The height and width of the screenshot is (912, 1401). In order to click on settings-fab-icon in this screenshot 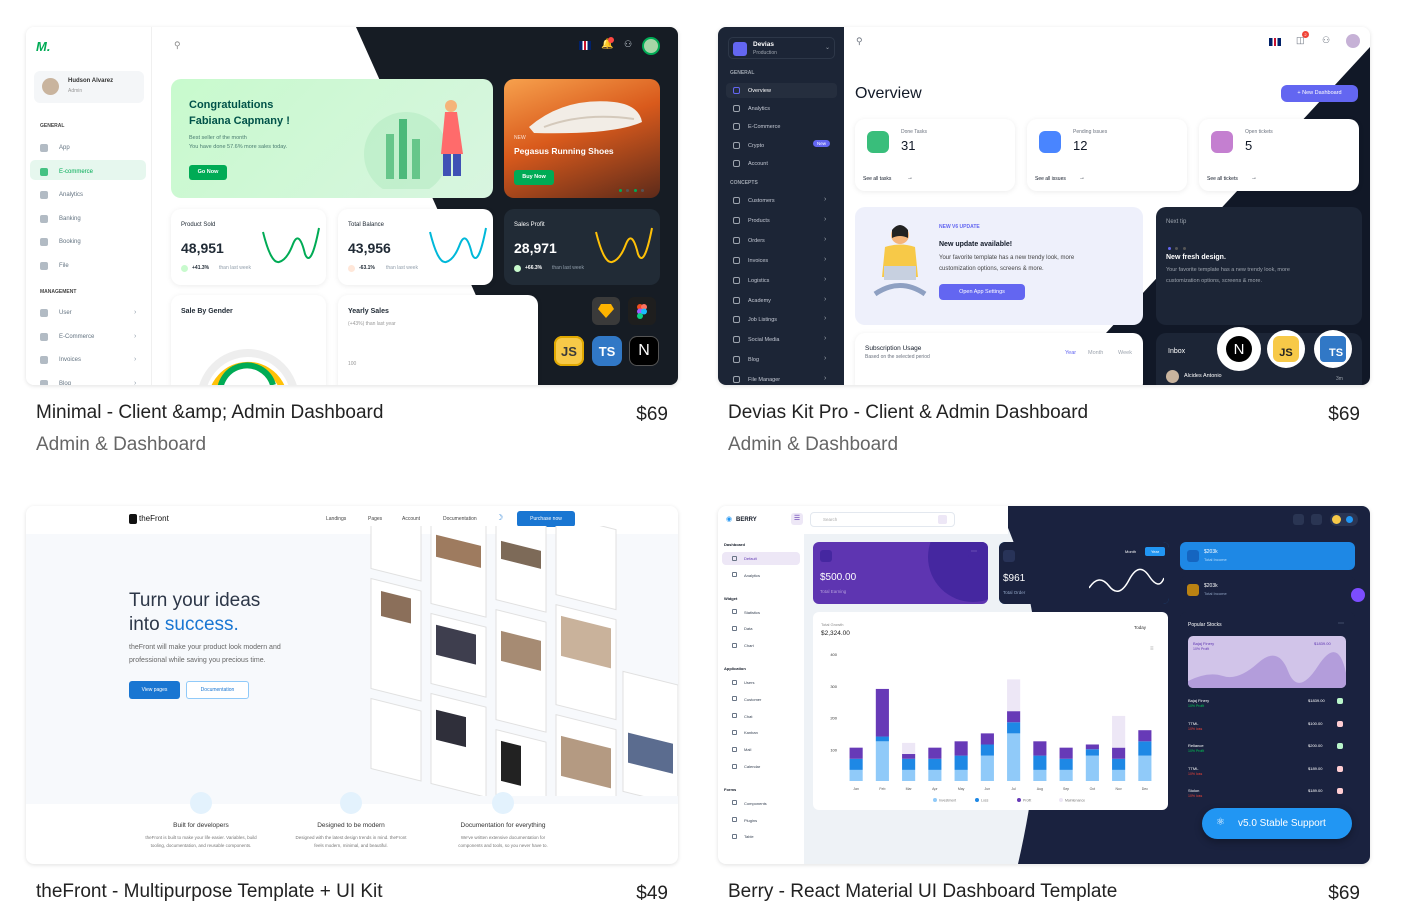, I will do `click(1358, 595)`.